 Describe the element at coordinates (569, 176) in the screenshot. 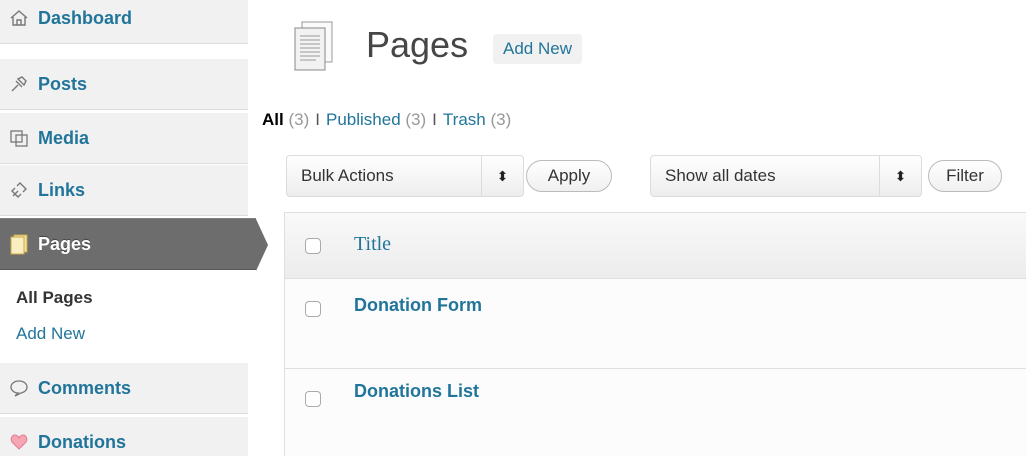

I see `apply-button: Apply` at that location.